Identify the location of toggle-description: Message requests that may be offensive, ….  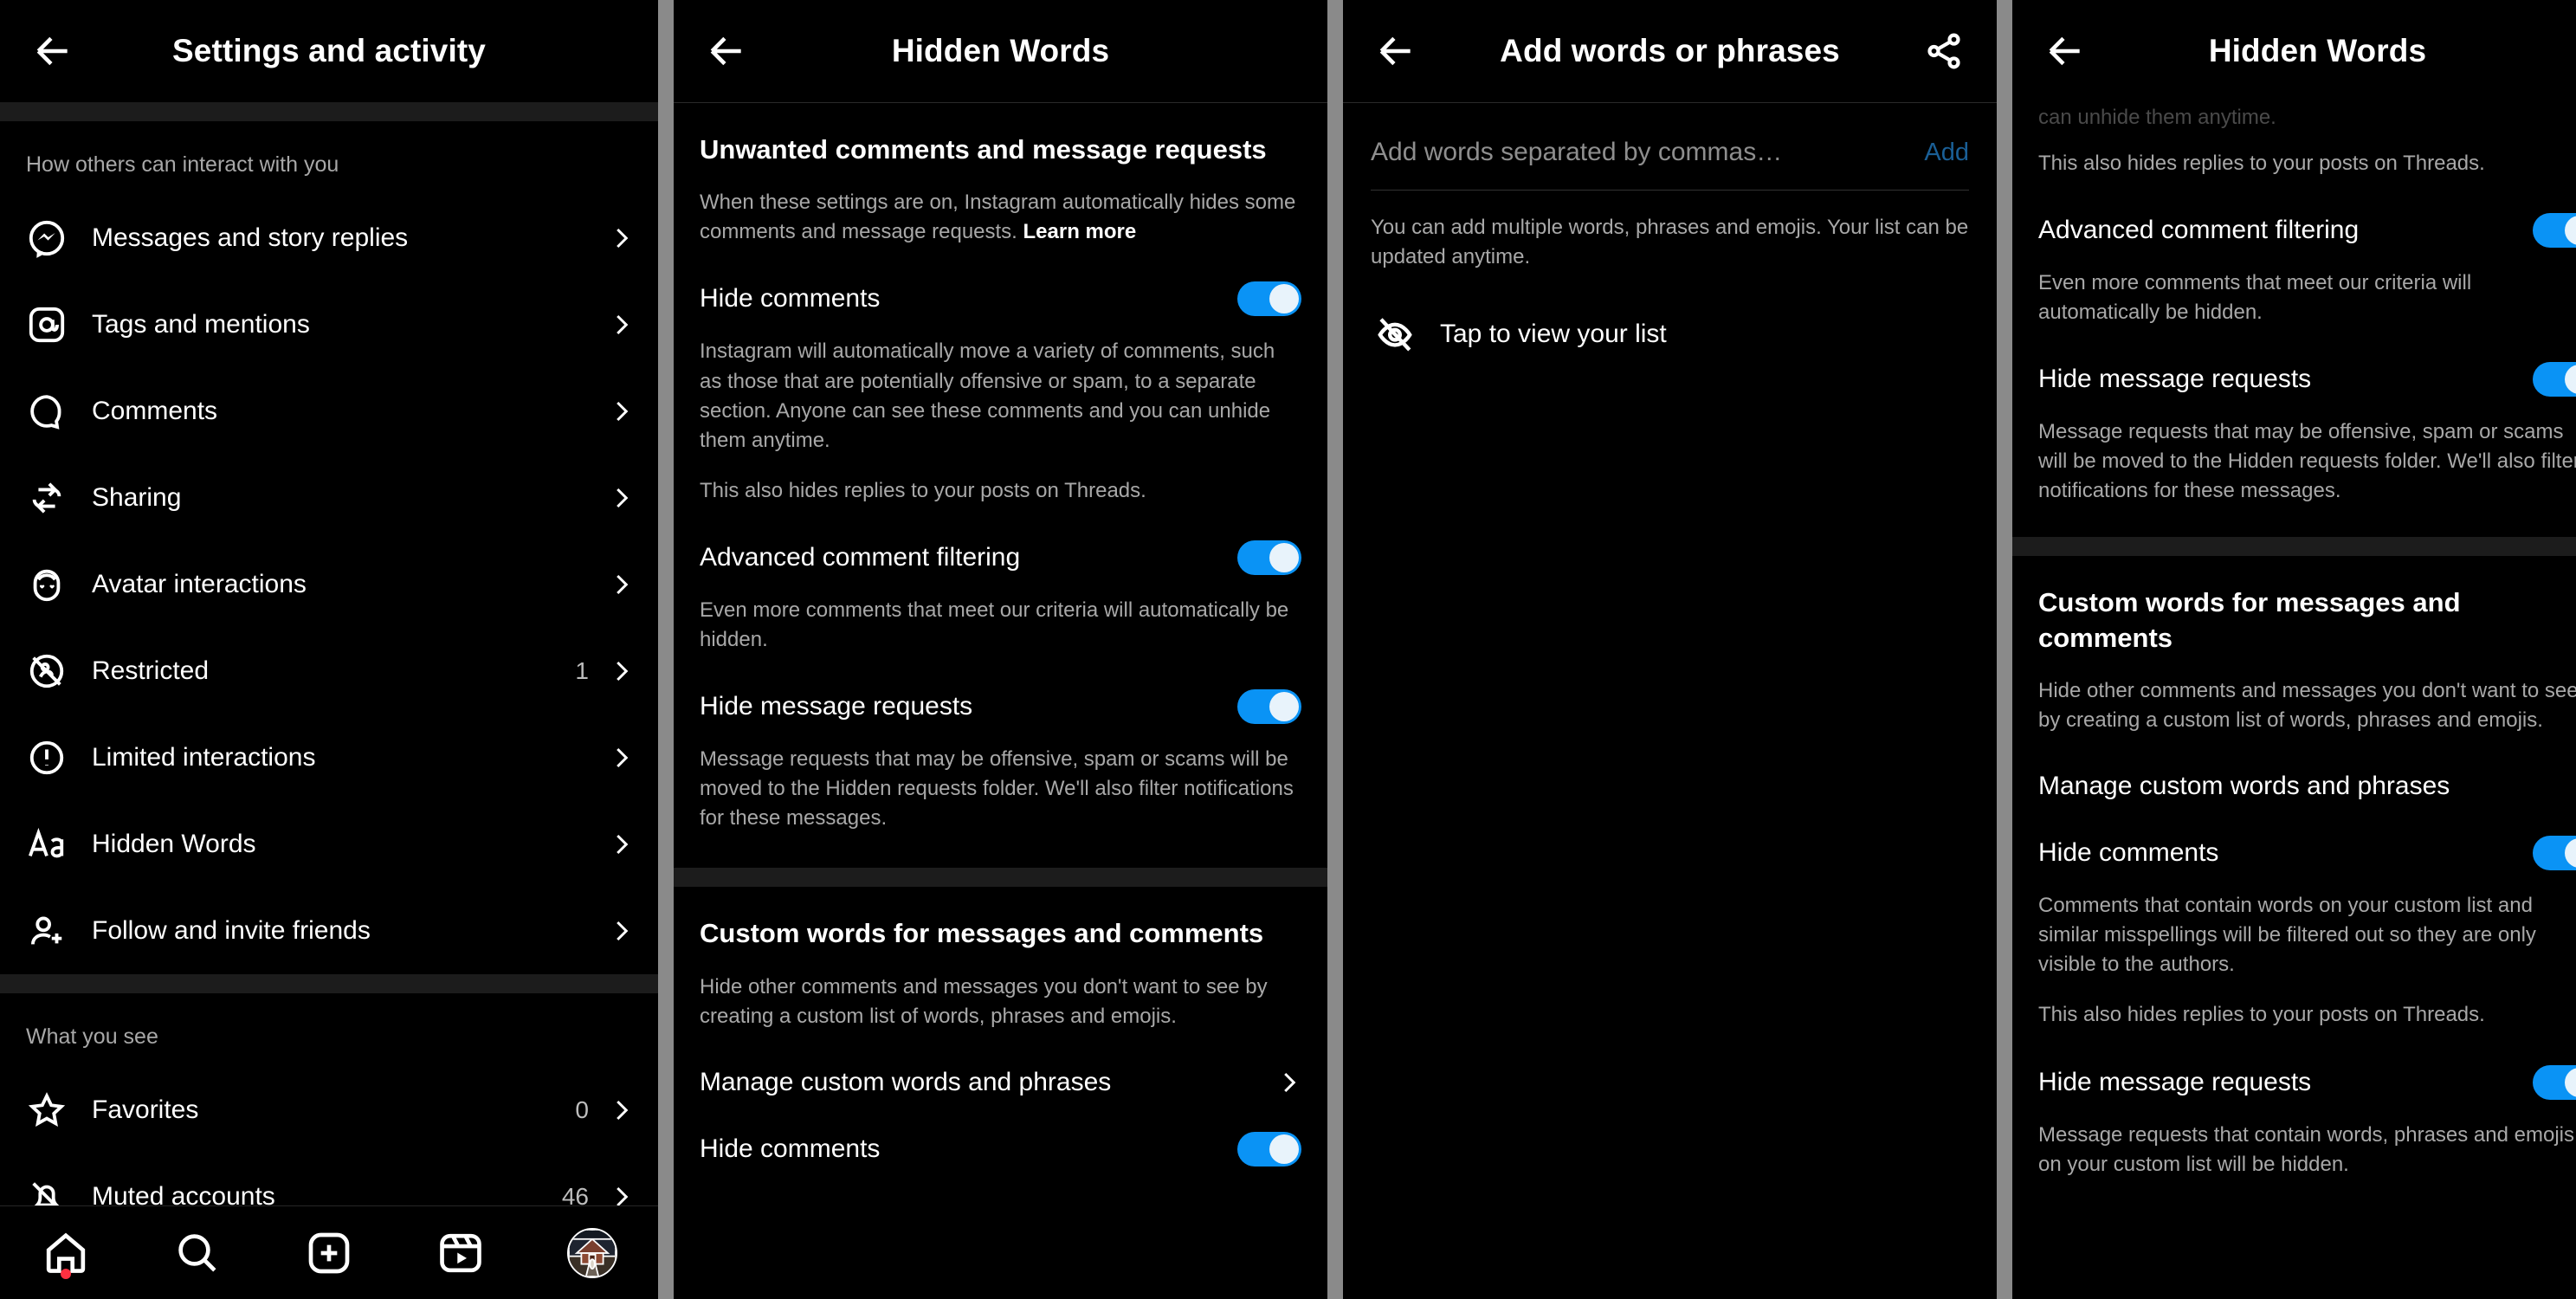
(2307, 461).